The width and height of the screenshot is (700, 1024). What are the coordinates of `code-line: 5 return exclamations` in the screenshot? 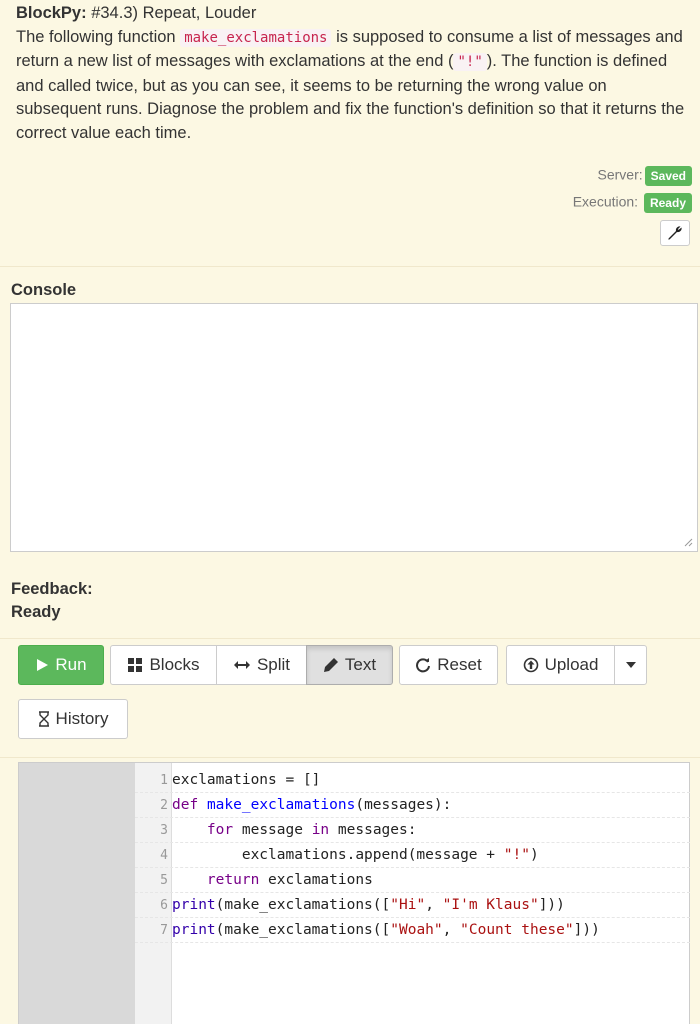 It's located at (412, 880).